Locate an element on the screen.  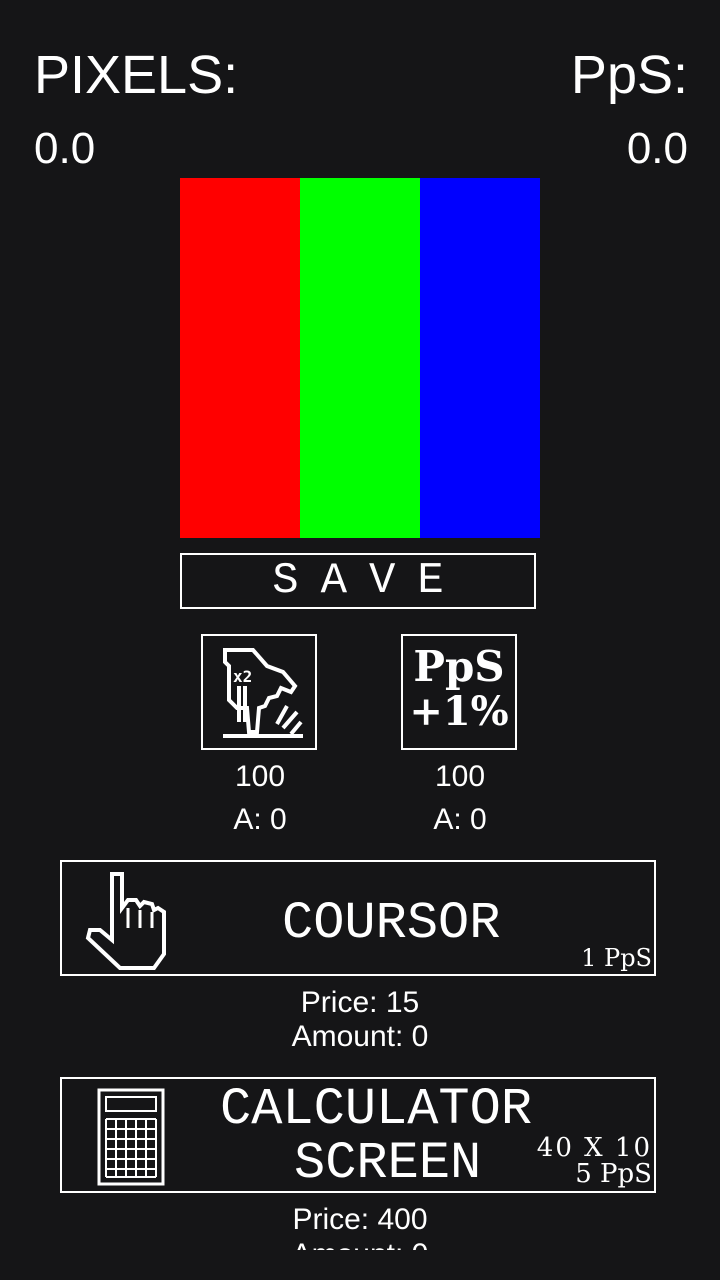
blue-subpixel is located at coordinates (480, 358).